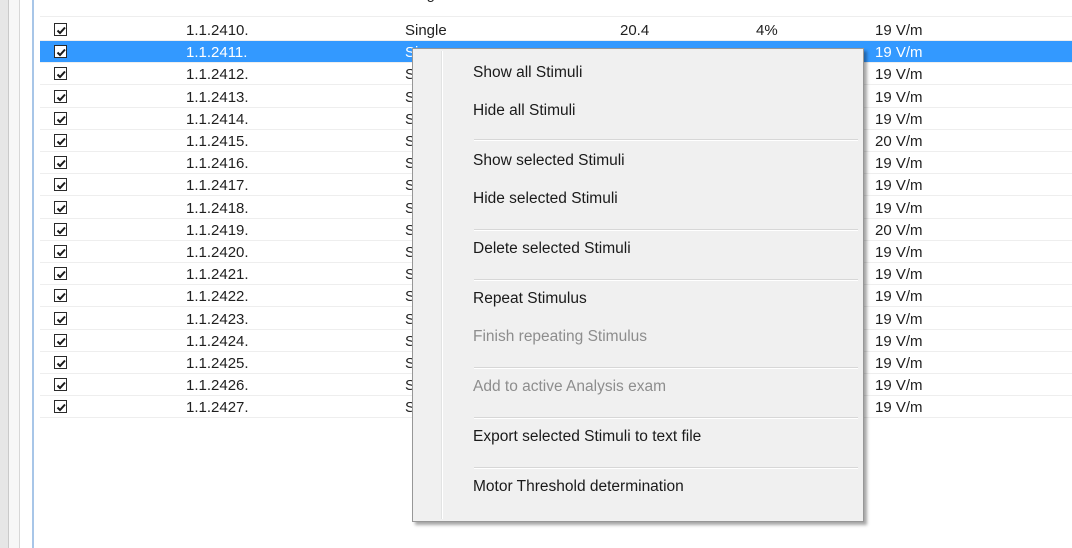 The height and width of the screenshot is (548, 1072). Describe the element at coordinates (549, 160) in the screenshot. I see `menu-item-label: Show selected Stimuli` at that location.